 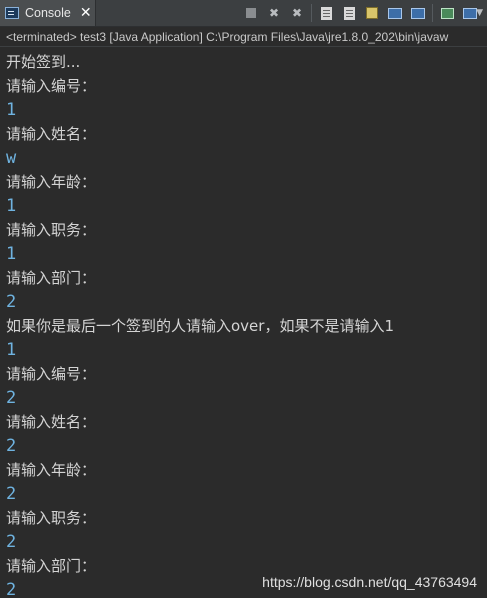 I want to click on new-console-icon, so click(x=447, y=13).